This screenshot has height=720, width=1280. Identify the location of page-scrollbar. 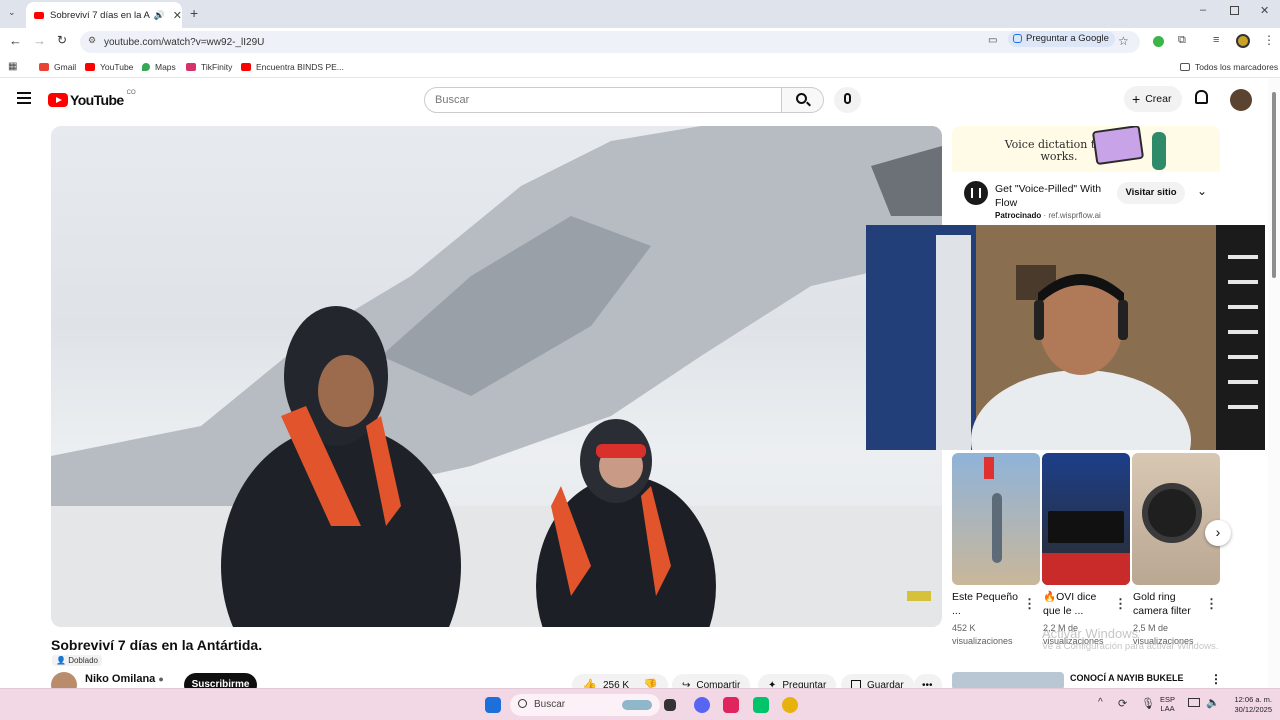
(1274, 383).